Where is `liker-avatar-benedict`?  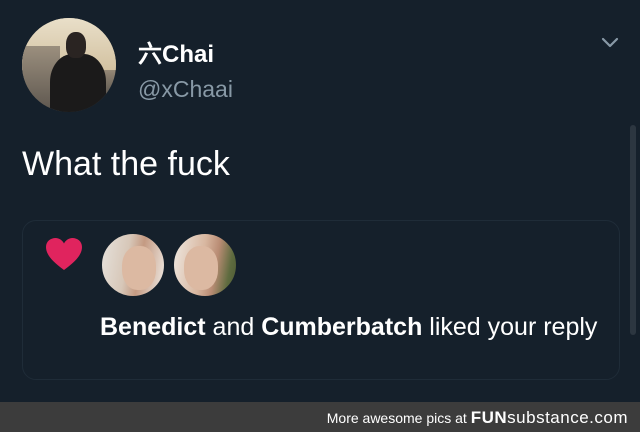
liker-avatar-benedict is located at coordinates (133, 265).